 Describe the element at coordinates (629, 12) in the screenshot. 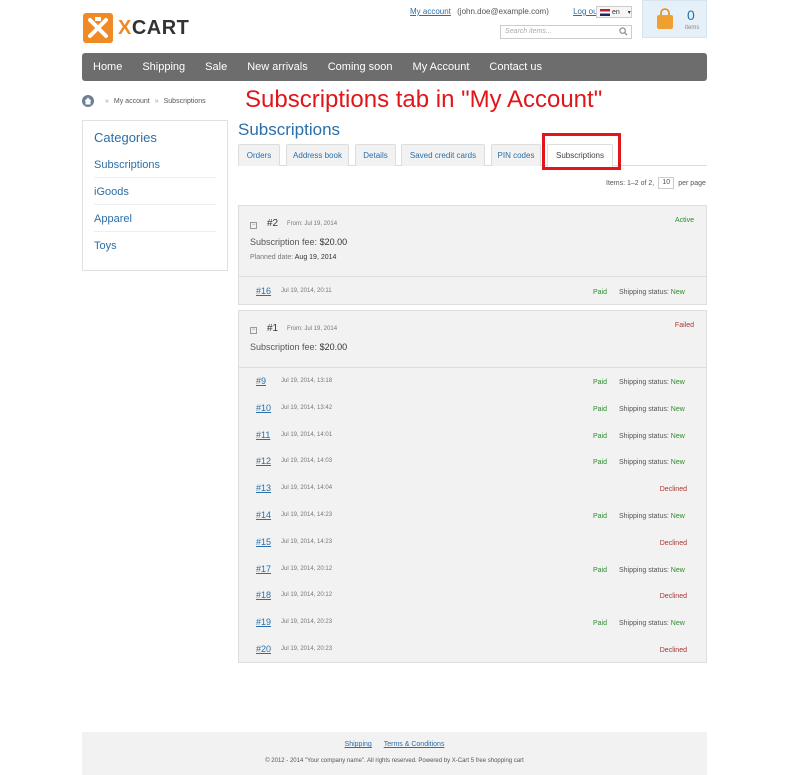

I see `chevron-down-icon: ▾` at that location.